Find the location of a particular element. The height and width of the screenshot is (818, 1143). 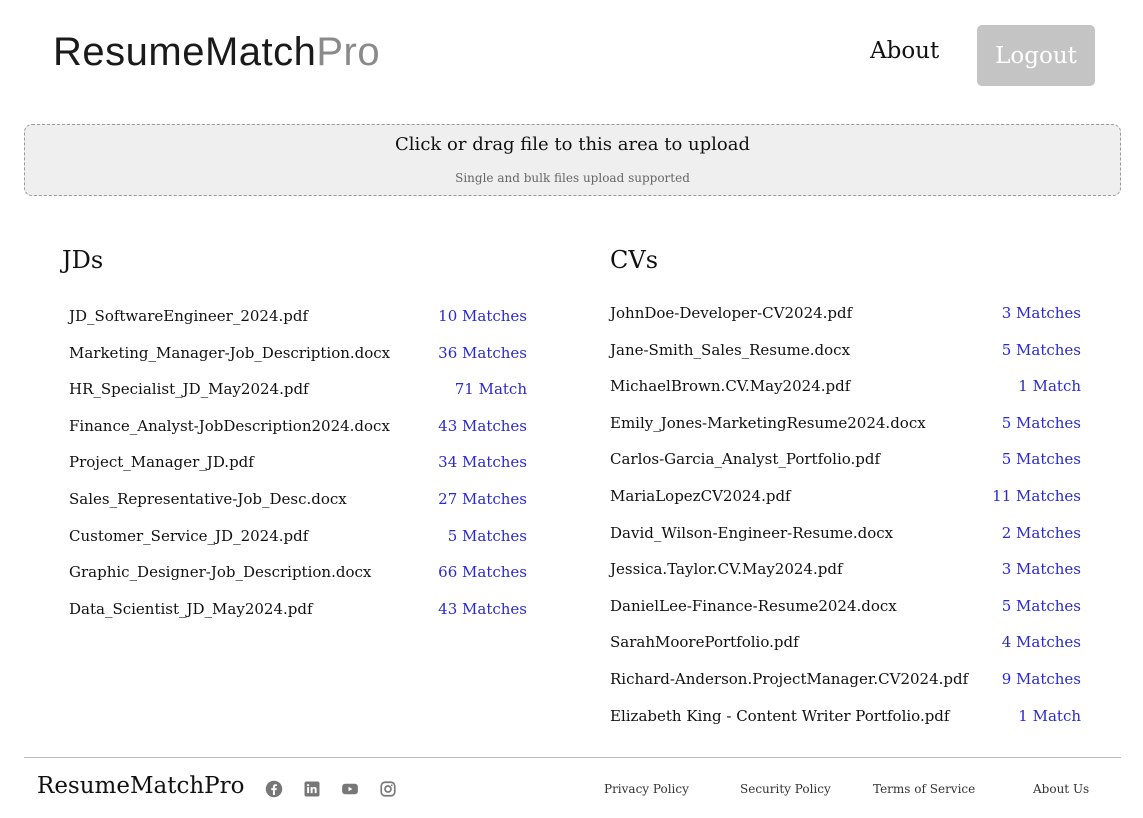

cv-matches-link: 11 Matches is located at coordinates (1036, 496).